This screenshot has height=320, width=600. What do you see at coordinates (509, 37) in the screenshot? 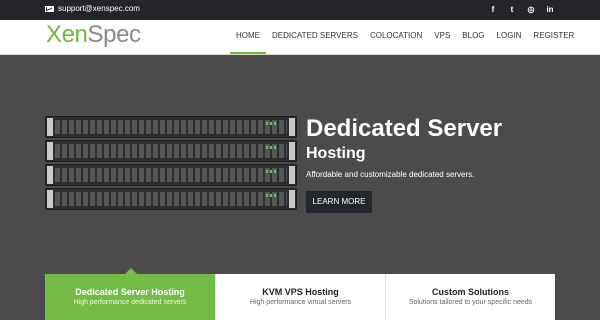
I see `nav-item-login: LOGIN` at bounding box center [509, 37].